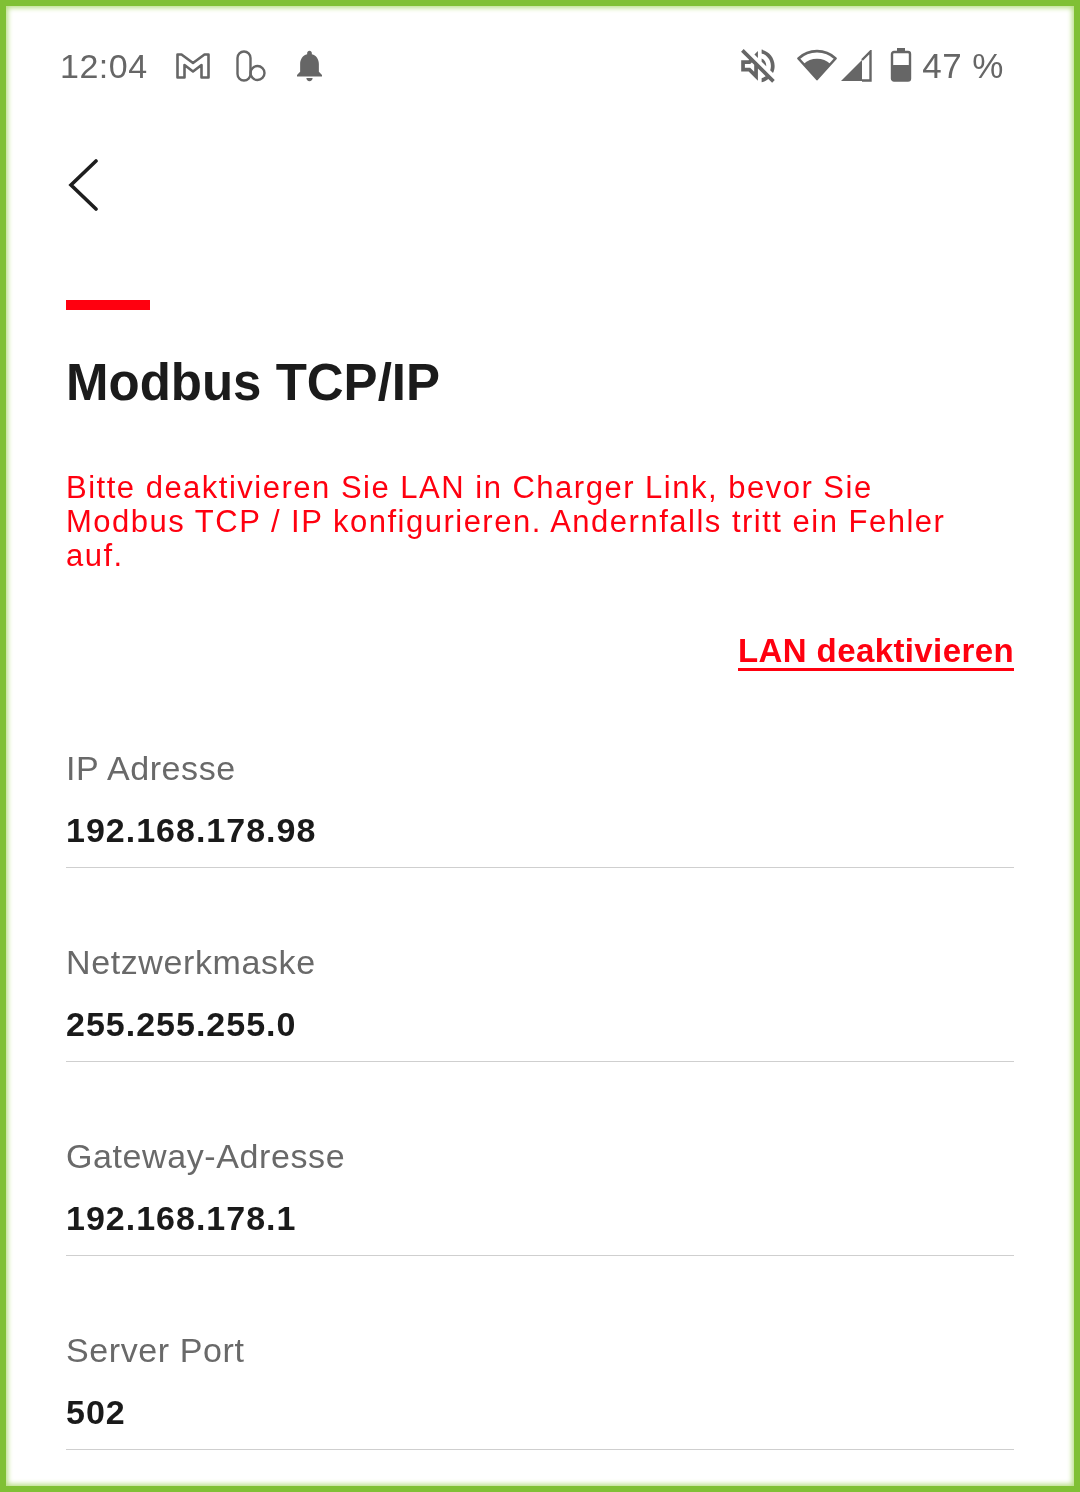  Describe the element at coordinates (963, 66) in the screenshot. I see `battery-percent: 47 %` at that location.